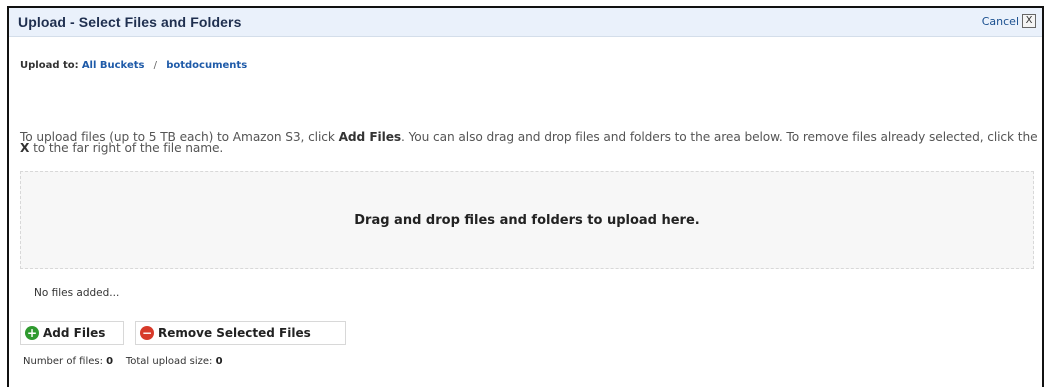 Image resolution: width=1049 pixels, height=387 pixels. What do you see at coordinates (110, 361) in the screenshot?
I see `file-count-value: 0` at bounding box center [110, 361].